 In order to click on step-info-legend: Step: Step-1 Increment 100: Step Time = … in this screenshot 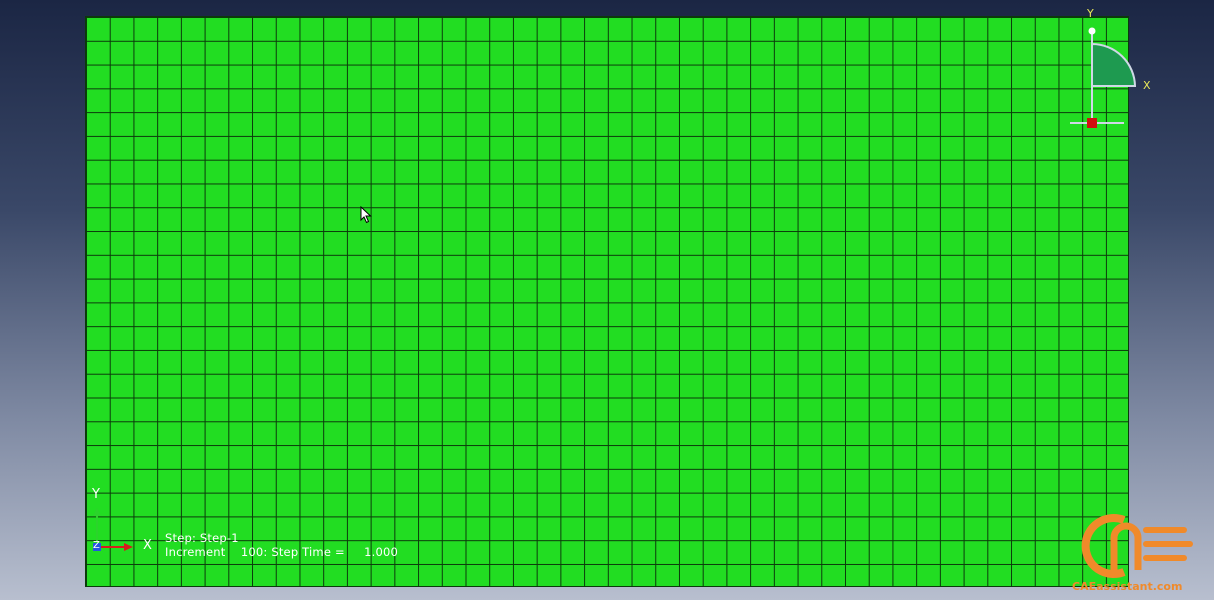, I will do `click(281, 545)`.